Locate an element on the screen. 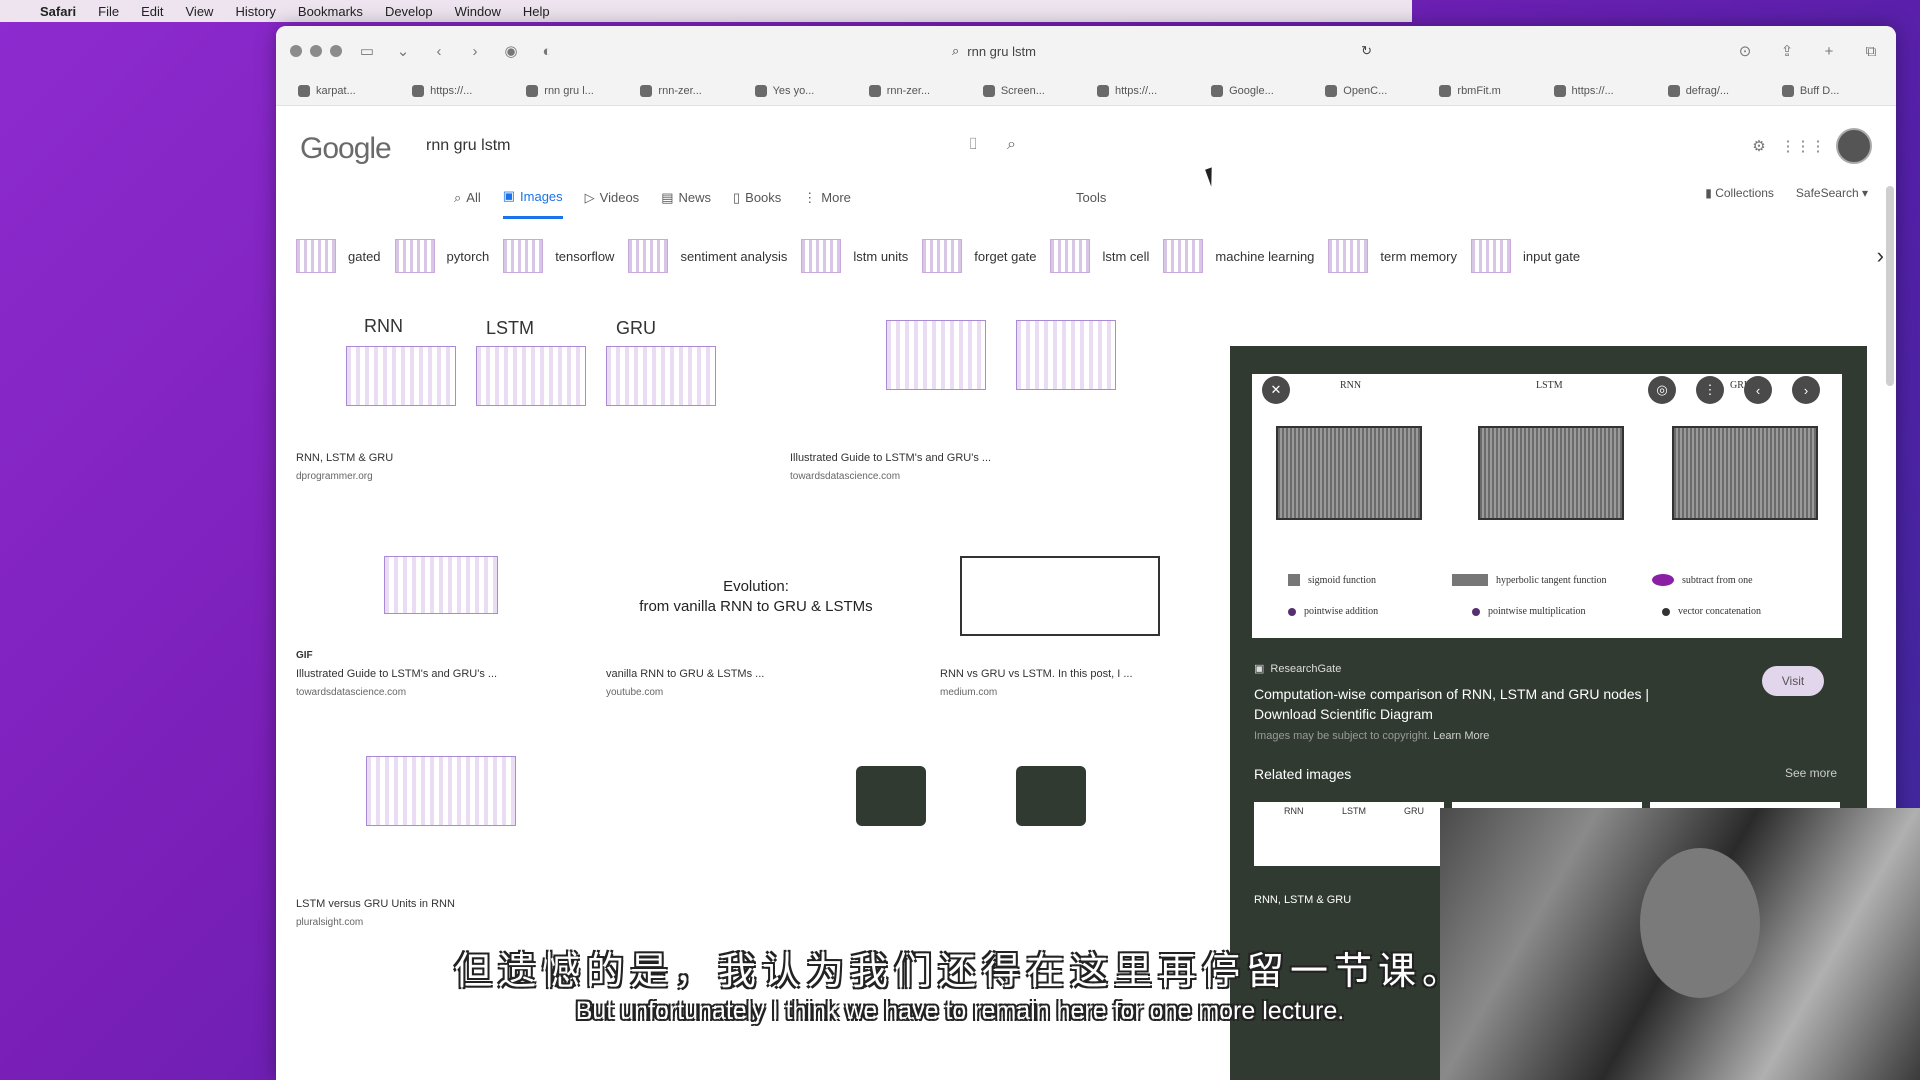  collections-button: ▮ Collections is located at coordinates (1739, 193).